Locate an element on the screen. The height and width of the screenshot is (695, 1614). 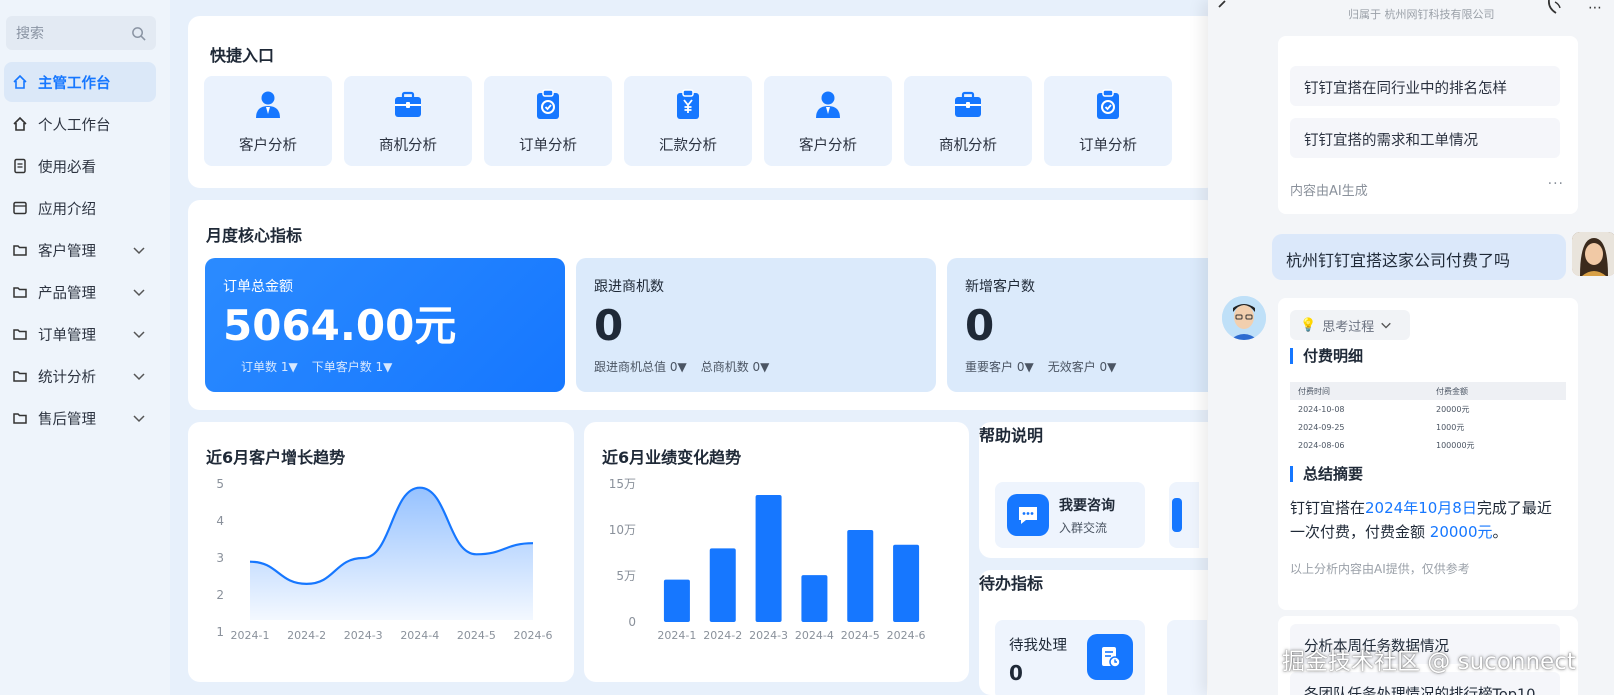
sidebar-item-order-mgmt: 订单管理 is located at coordinates (80, 334).